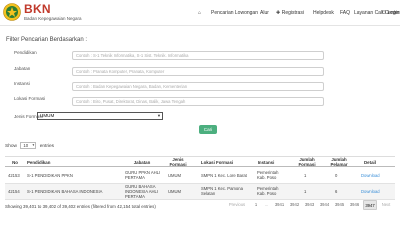  I want to click on jenis-formasi-select: UMUM ▼, so click(100, 116).